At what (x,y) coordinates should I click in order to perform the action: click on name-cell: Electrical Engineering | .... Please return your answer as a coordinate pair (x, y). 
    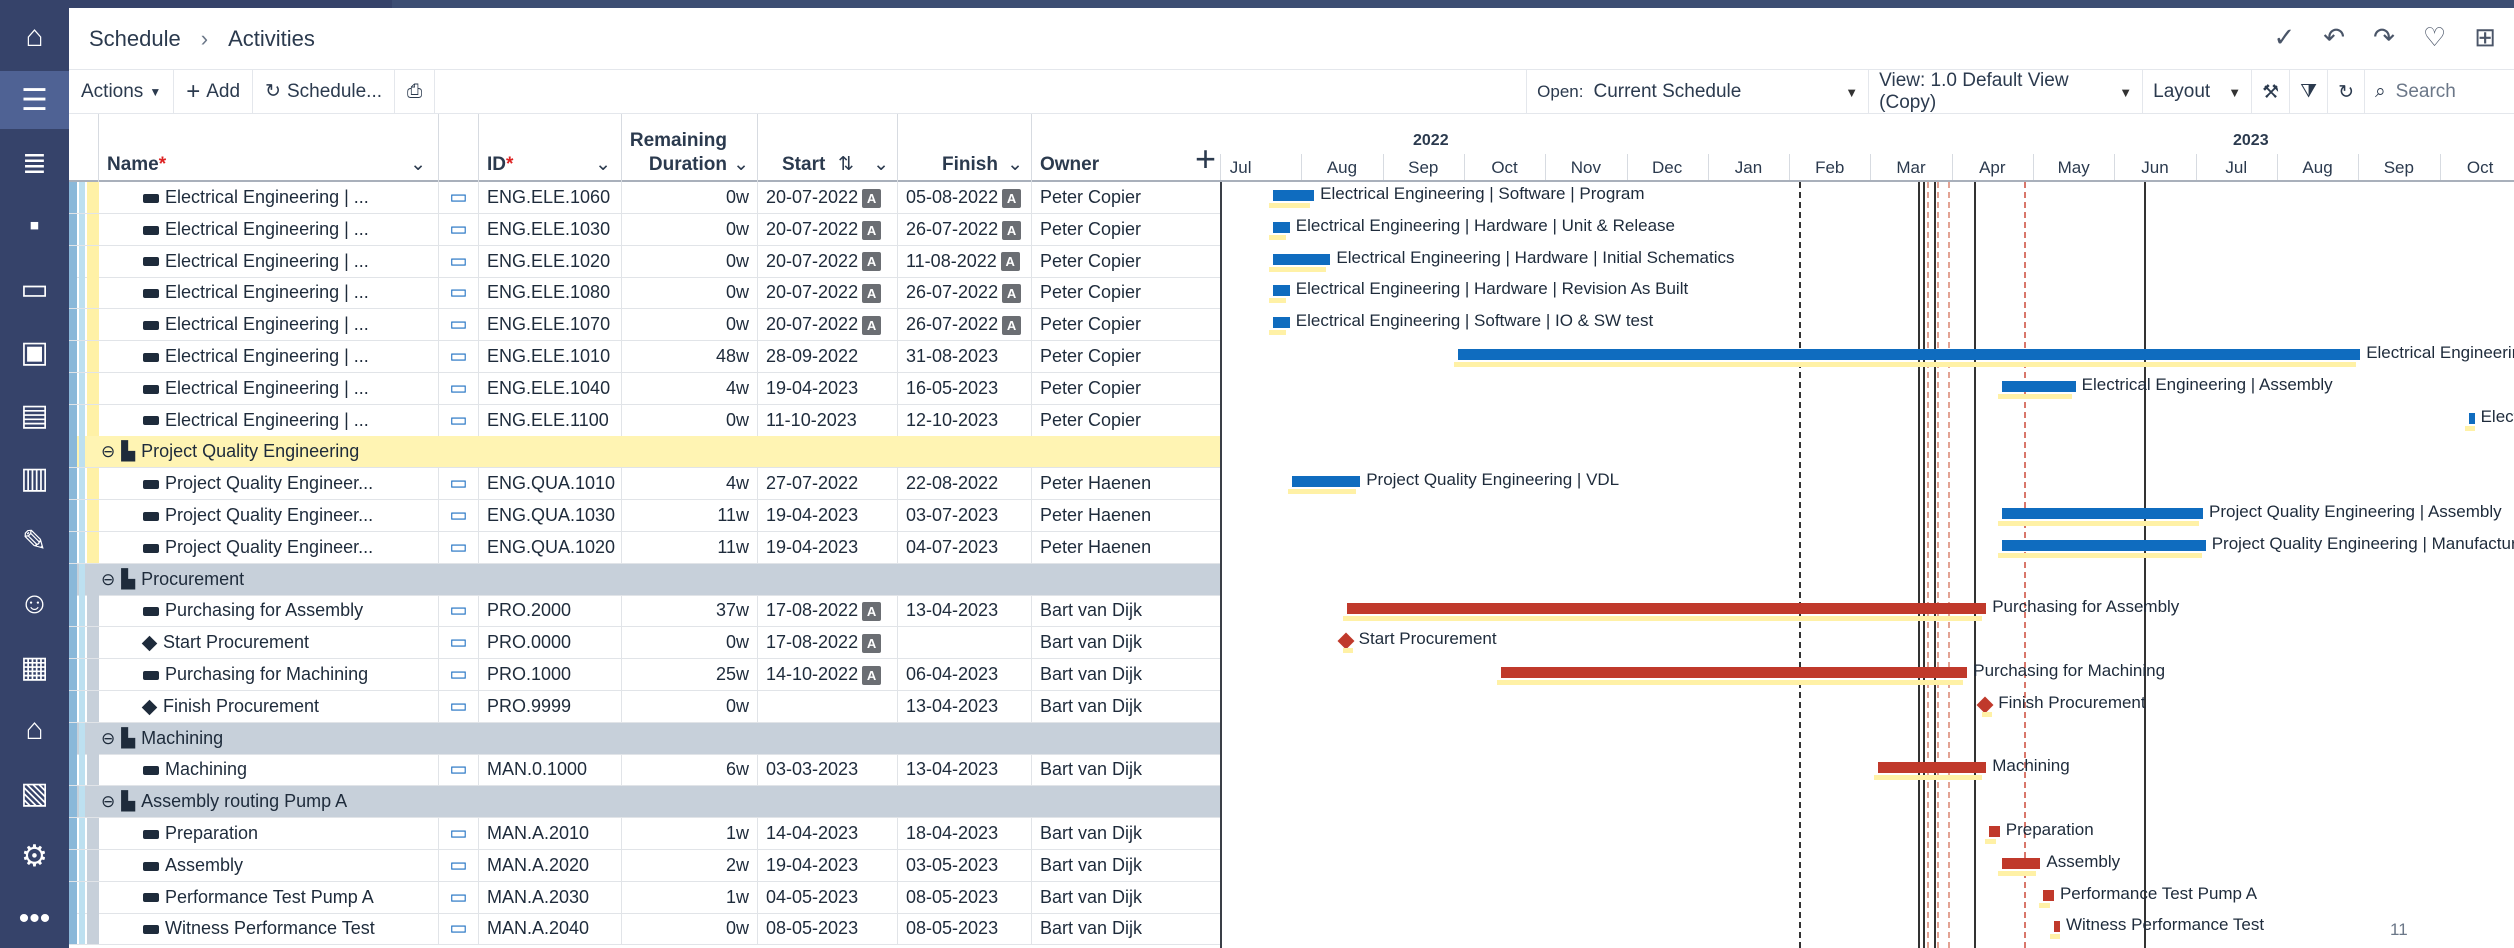
    Looking at the image, I should click on (269, 325).